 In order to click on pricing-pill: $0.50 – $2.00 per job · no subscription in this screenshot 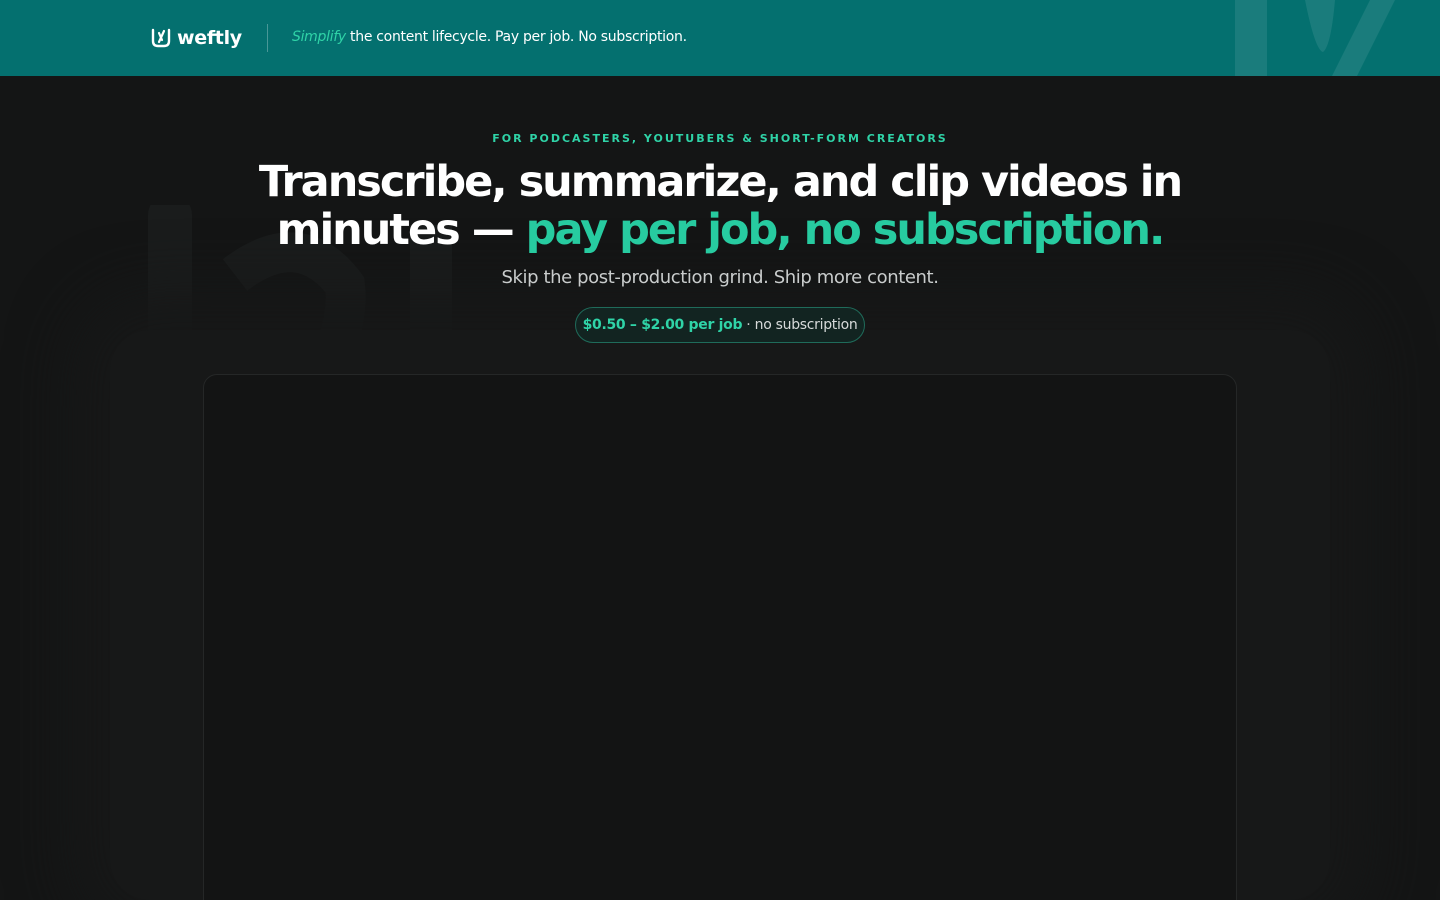, I will do `click(720, 325)`.